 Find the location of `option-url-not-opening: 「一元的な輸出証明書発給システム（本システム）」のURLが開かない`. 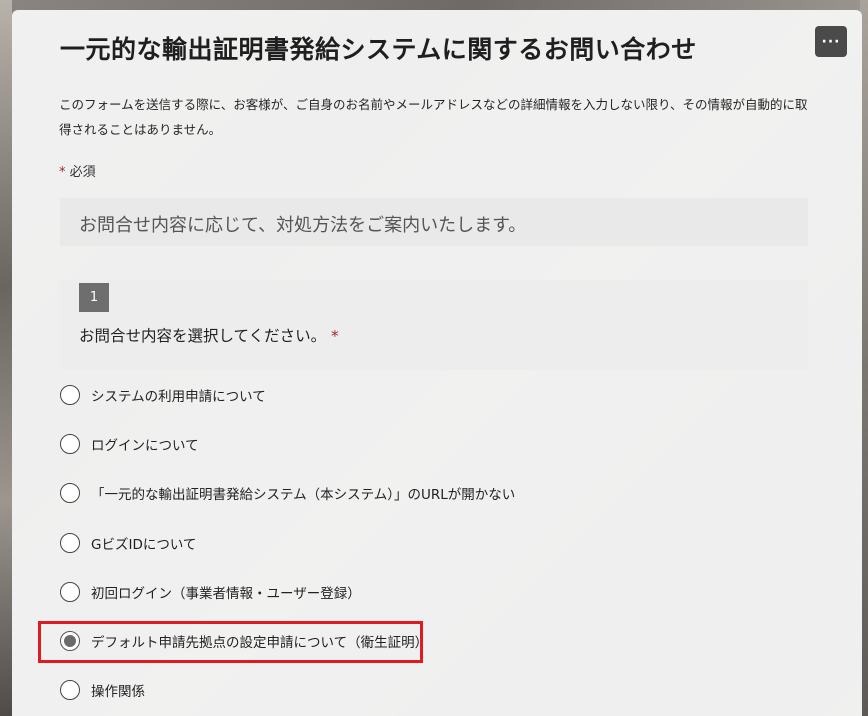

option-url-not-opening: 「一元的な輸出証明書発給システム（本システム）」のURLが開かない is located at coordinates (287, 493).